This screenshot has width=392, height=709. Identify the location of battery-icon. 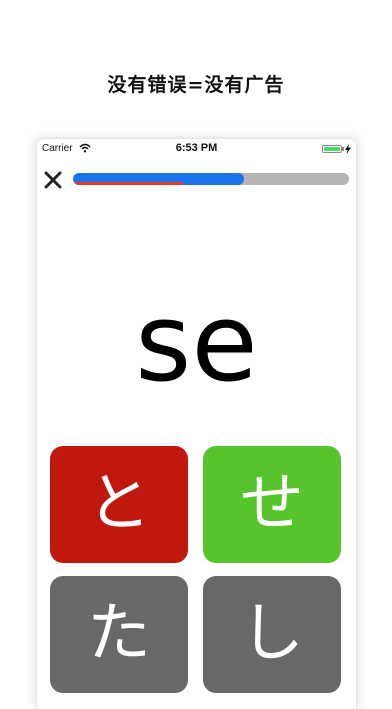
(332, 149).